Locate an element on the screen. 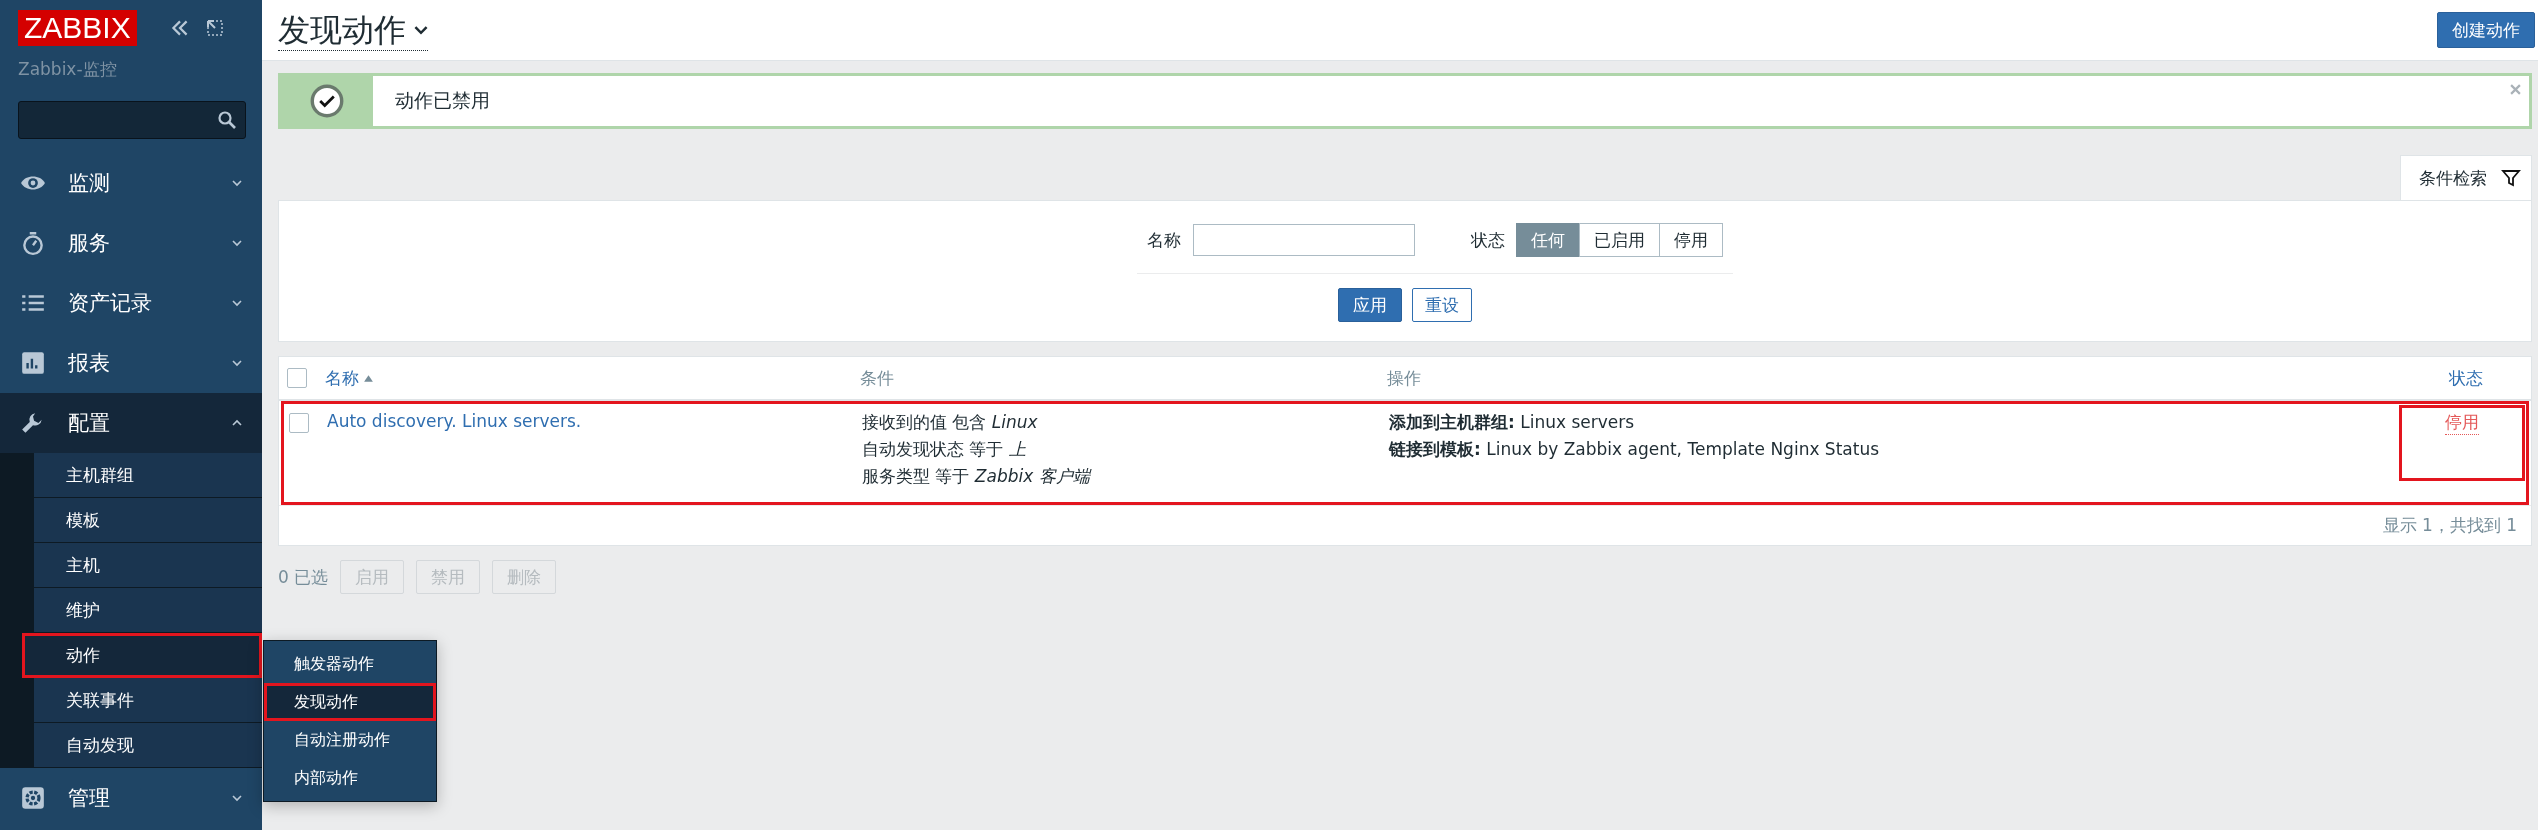 Image resolution: width=2538 pixels, height=830 pixels. submenu-item: 自动发现 is located at coordinates (148, 745).